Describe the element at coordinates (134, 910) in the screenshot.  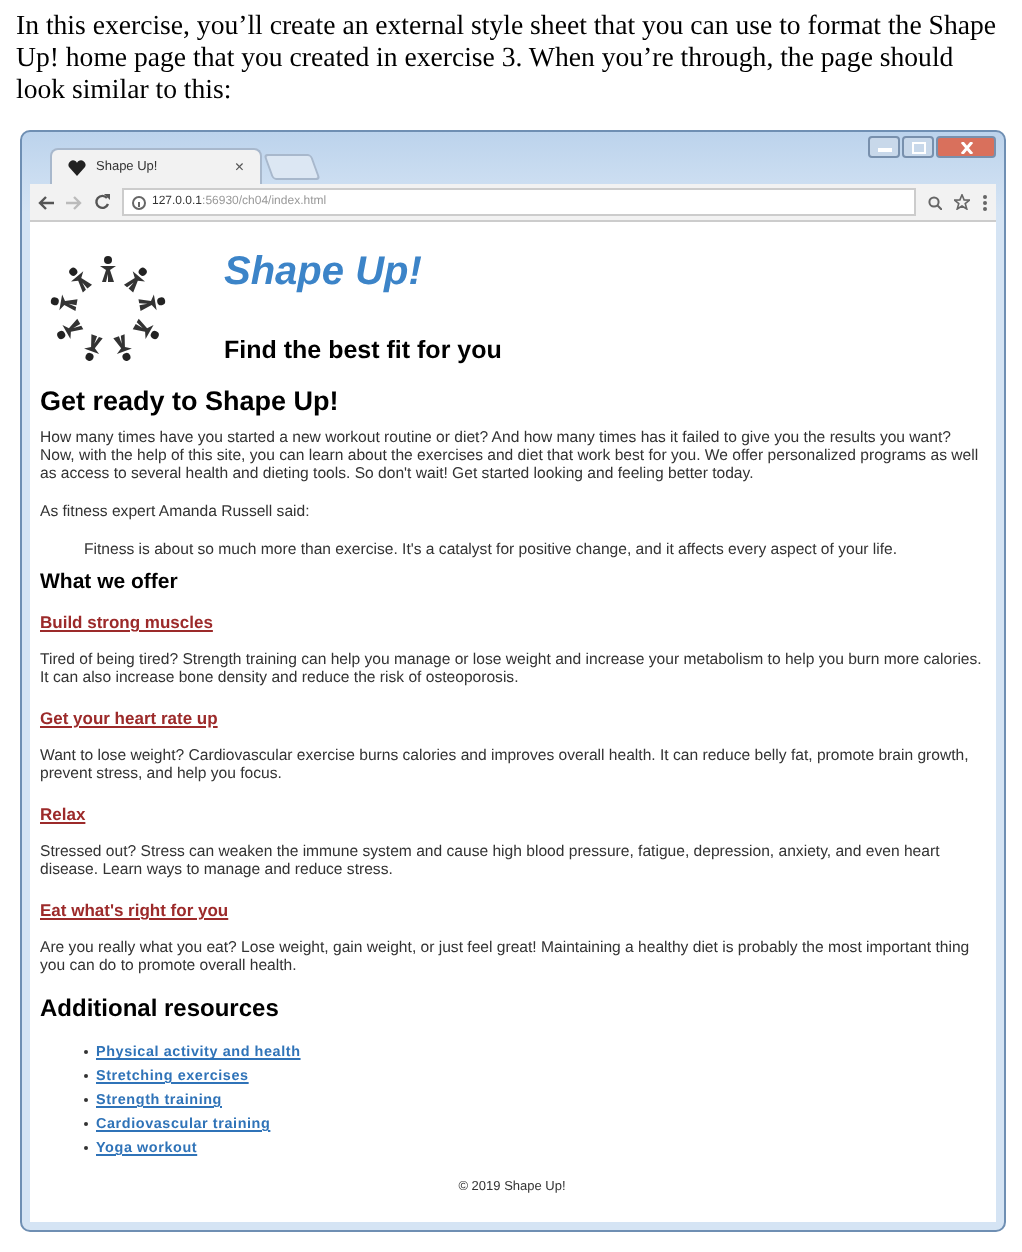
I see `heading-link: Eat what's right for you` at that location.